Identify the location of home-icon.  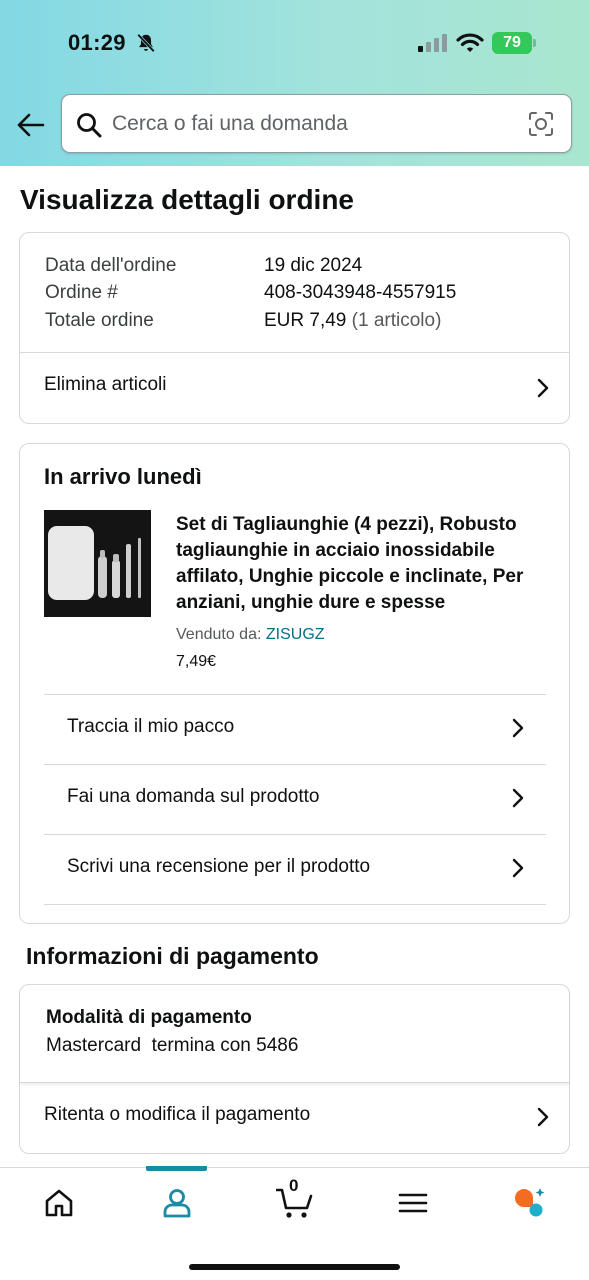
(59, 1203).